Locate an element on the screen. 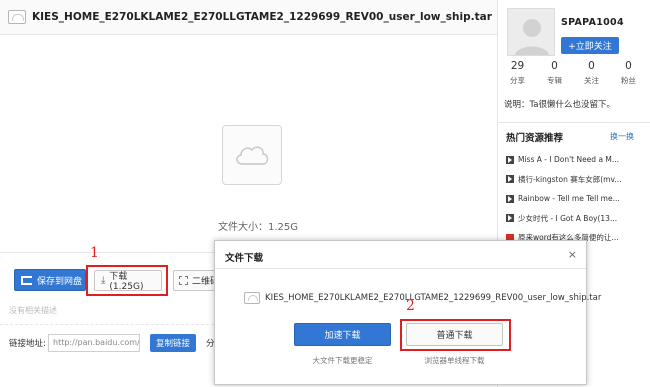 This screenshot has width=650, height=387. accelerated-download-button: 加速下载 is located at coordinates (342, 334).